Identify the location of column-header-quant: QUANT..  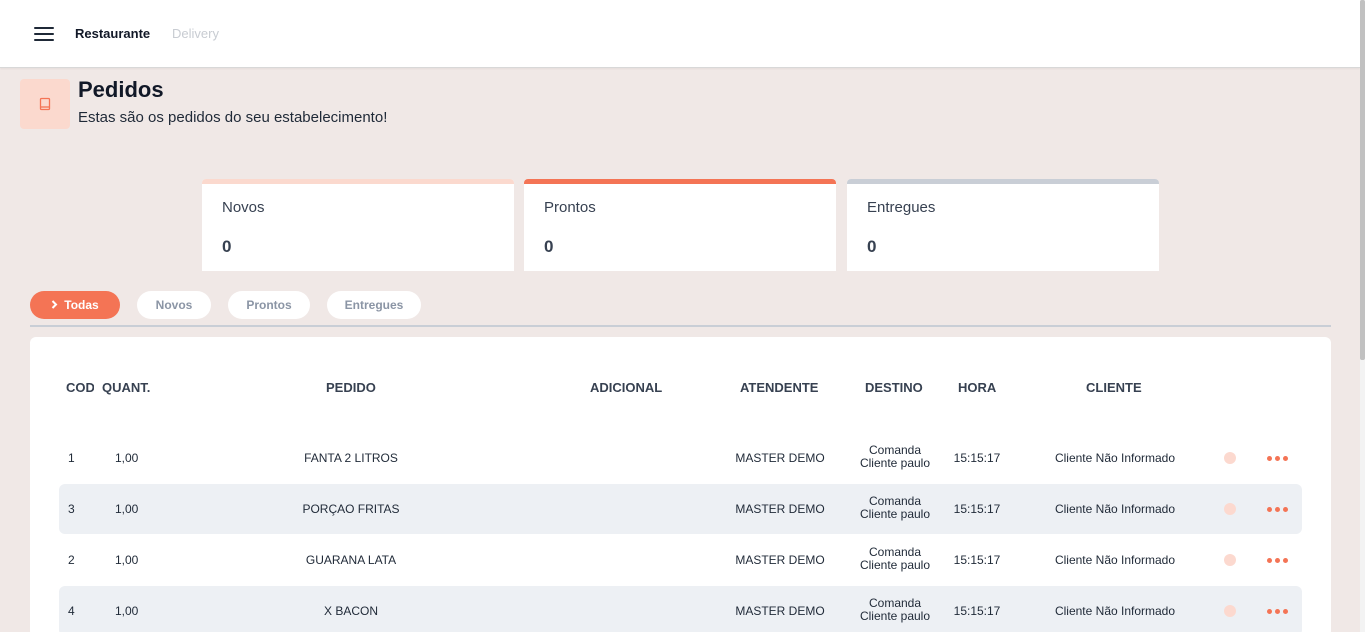
(126, 387).